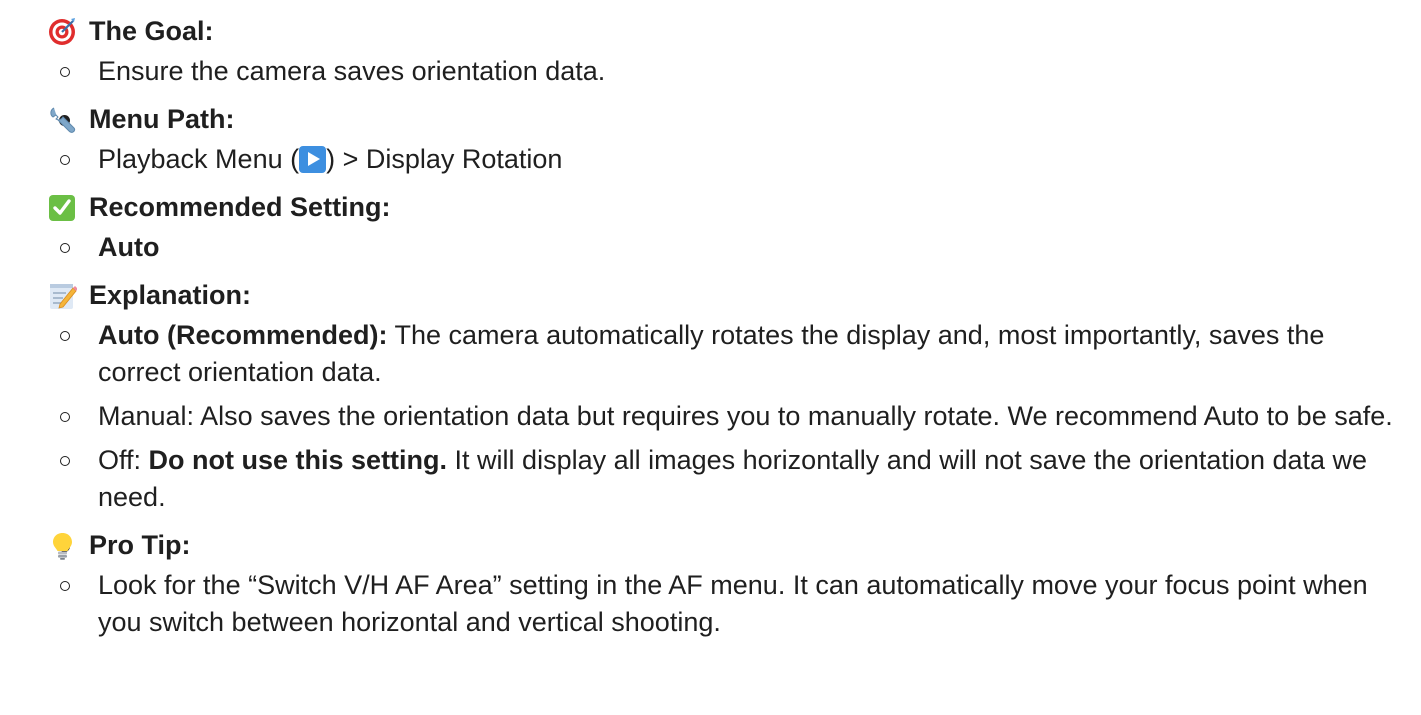 This screenshot has width=1421, height=715. I want to click on sub-list: Auto, so click(734, 247).